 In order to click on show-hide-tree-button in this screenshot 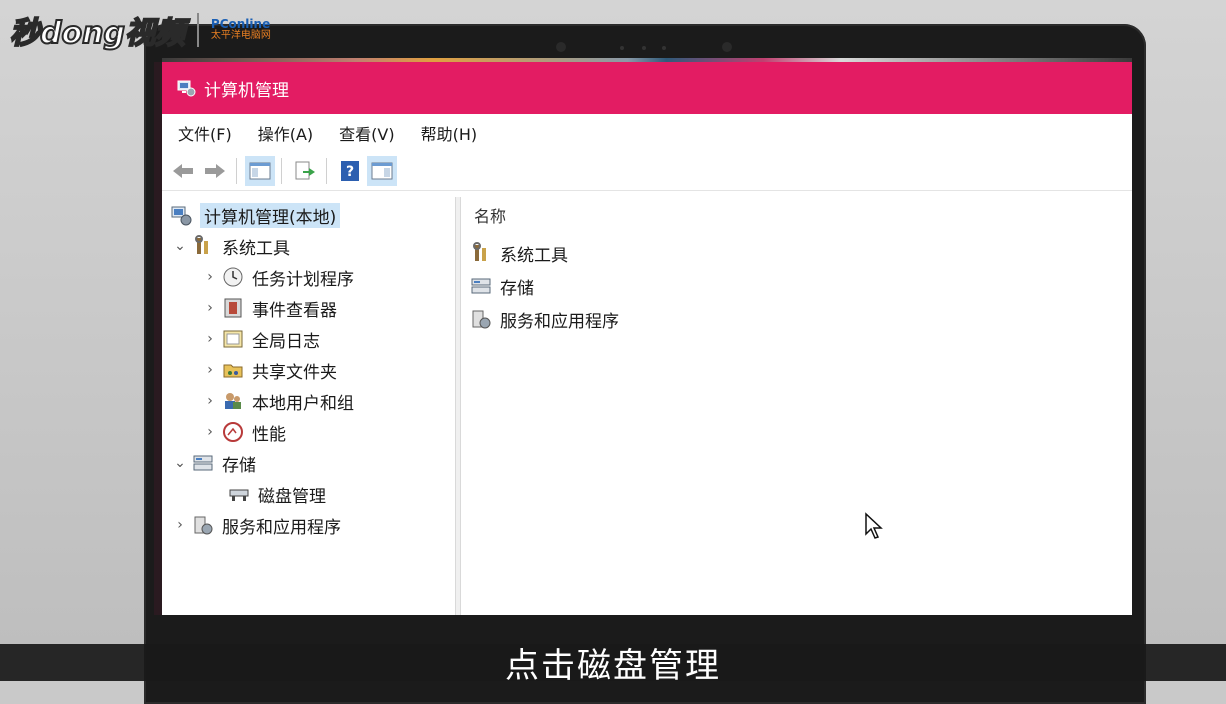, I will do `click(260, 171)`.